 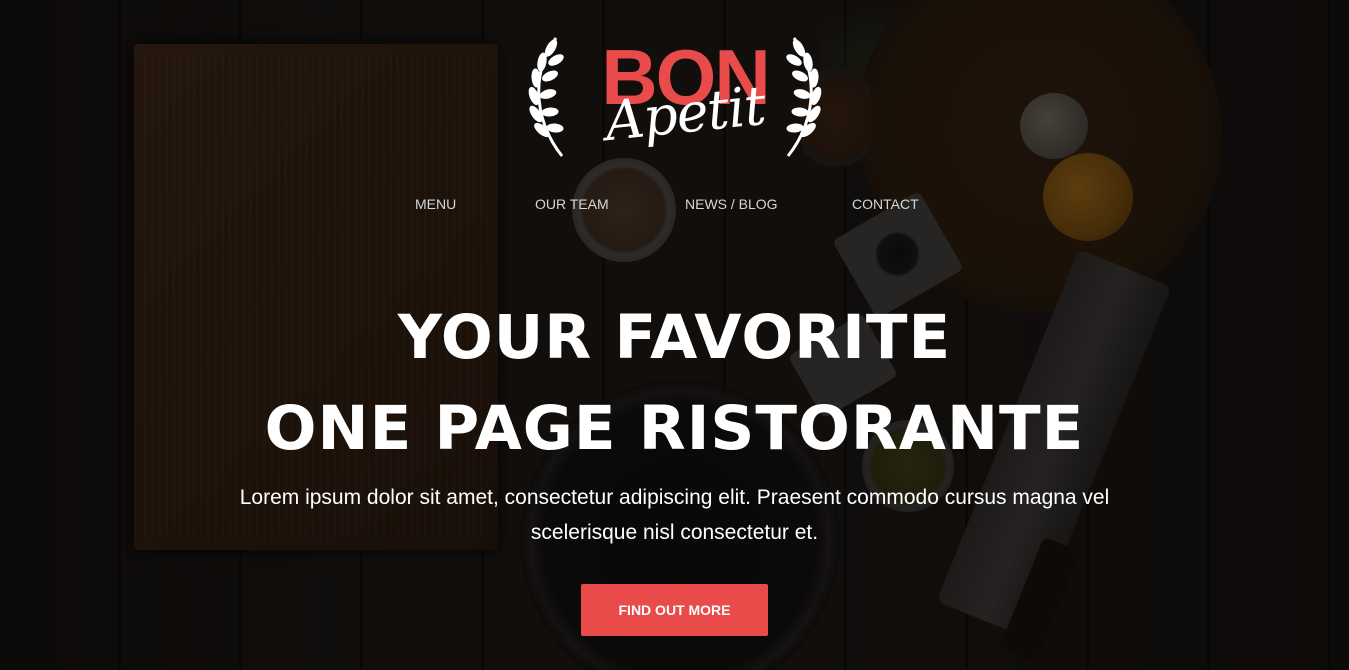 I want to click on nav-item-our-team: OUR TEAM, so click(x=572, y=204).